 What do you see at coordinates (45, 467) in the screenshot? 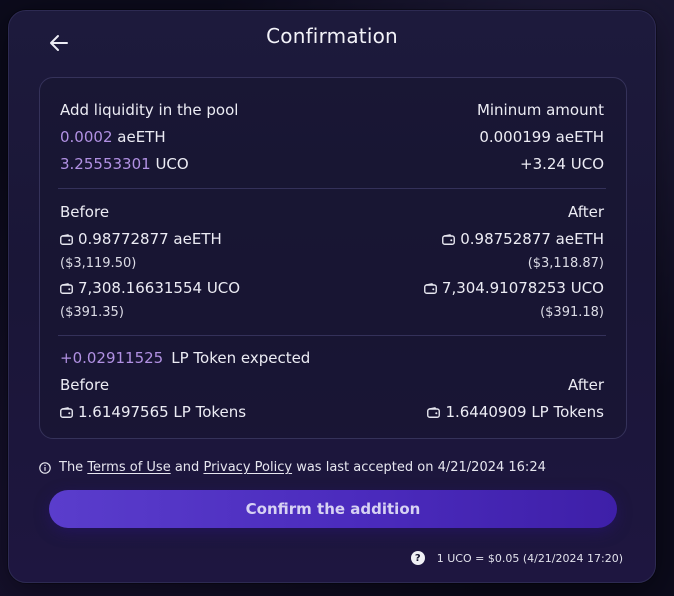
I see `info-icon` at bounding box center [45, 467].